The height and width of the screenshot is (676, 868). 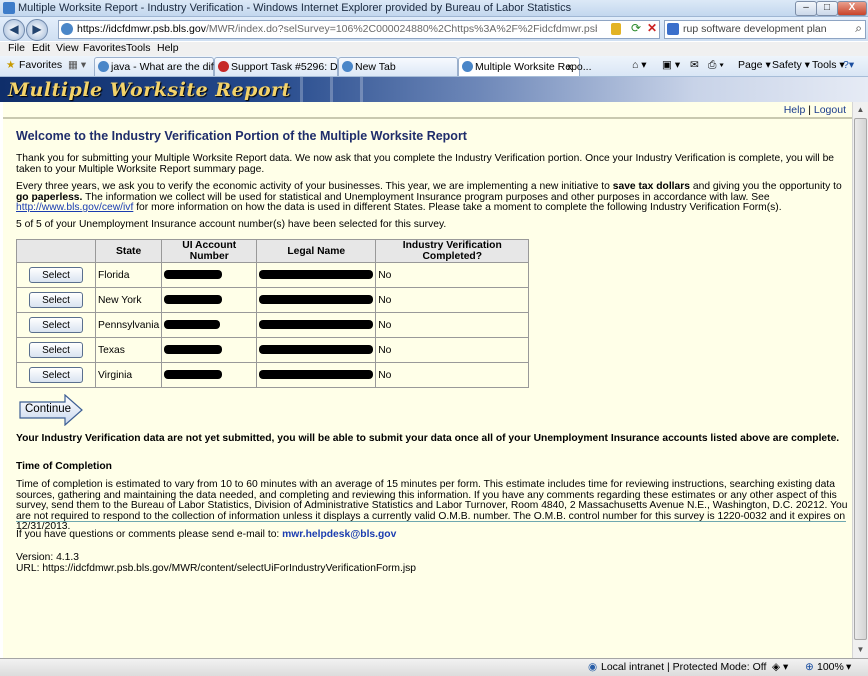 I want to click on zoom-dropdown-icon: ▾, so click(x=848, y=667).